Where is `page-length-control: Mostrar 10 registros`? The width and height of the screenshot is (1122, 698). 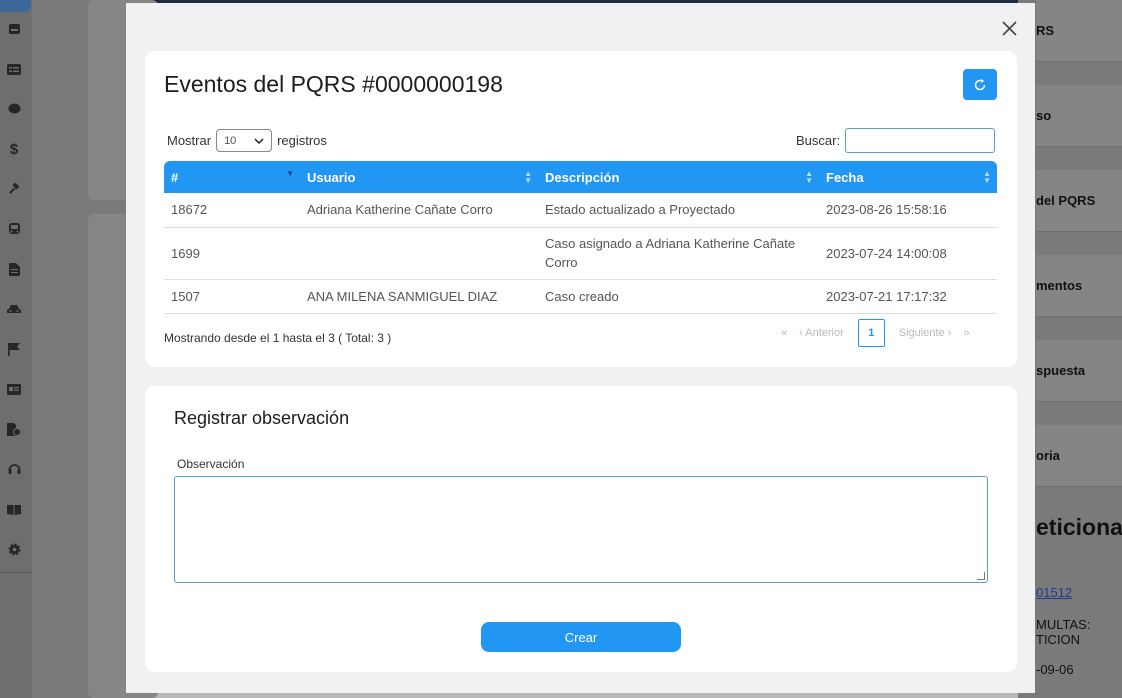 page-length-control: Mostrar 10 registros is located at coordinates (247, 140).